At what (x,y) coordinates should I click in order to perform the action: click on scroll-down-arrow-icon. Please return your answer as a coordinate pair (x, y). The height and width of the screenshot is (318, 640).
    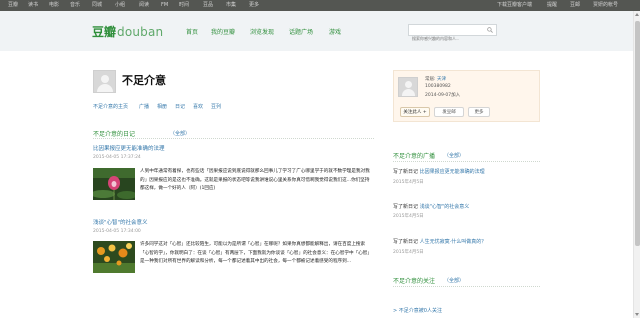
    Looking at the image, I should click on (637, 314).